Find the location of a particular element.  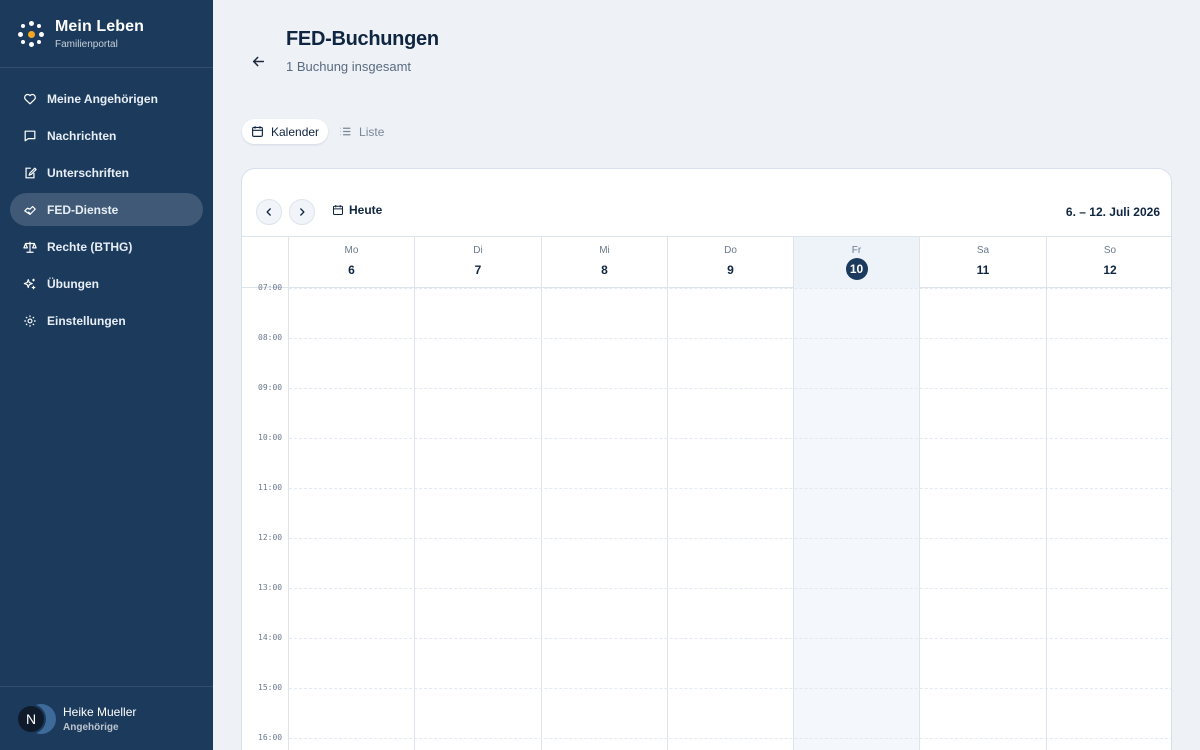

day-header-fr: Fr 10 is located at coordinates (856, 262).